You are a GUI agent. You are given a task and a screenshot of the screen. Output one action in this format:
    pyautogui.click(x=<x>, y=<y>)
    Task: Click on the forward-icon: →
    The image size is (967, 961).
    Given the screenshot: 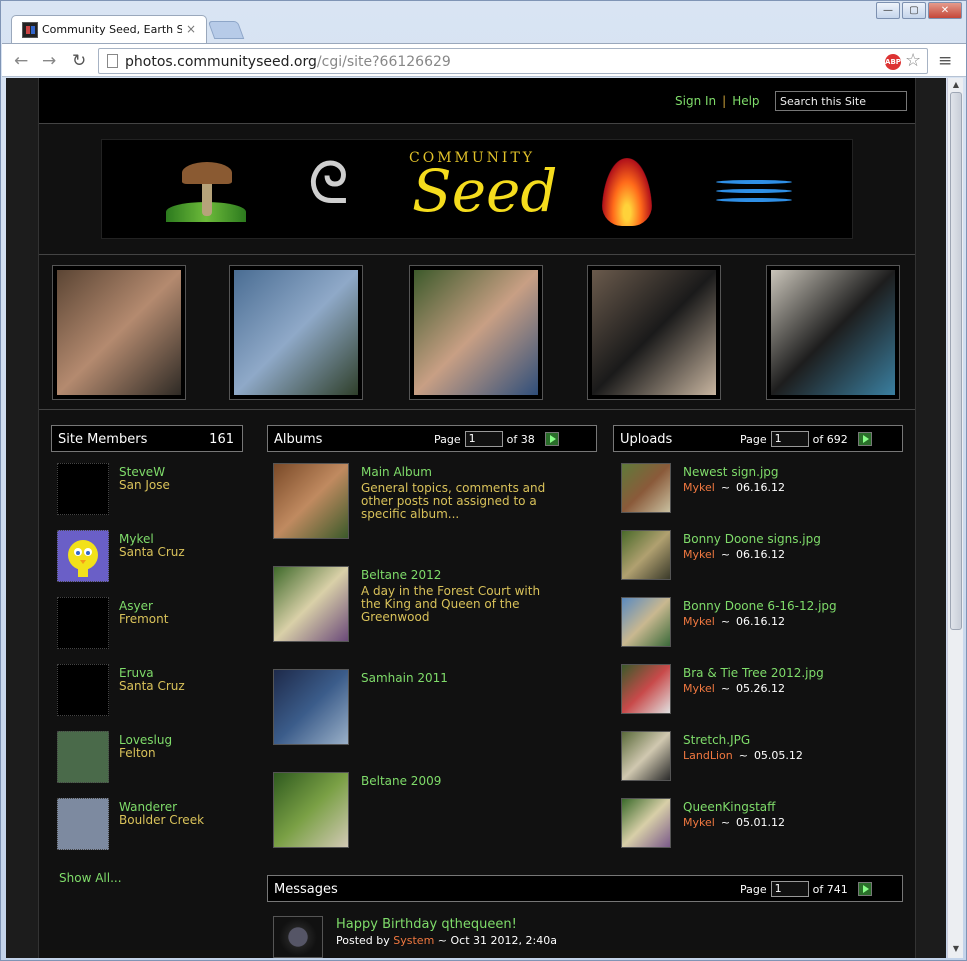 What is the action you would take?
    pyautogui.click(x=49, y=61)
    